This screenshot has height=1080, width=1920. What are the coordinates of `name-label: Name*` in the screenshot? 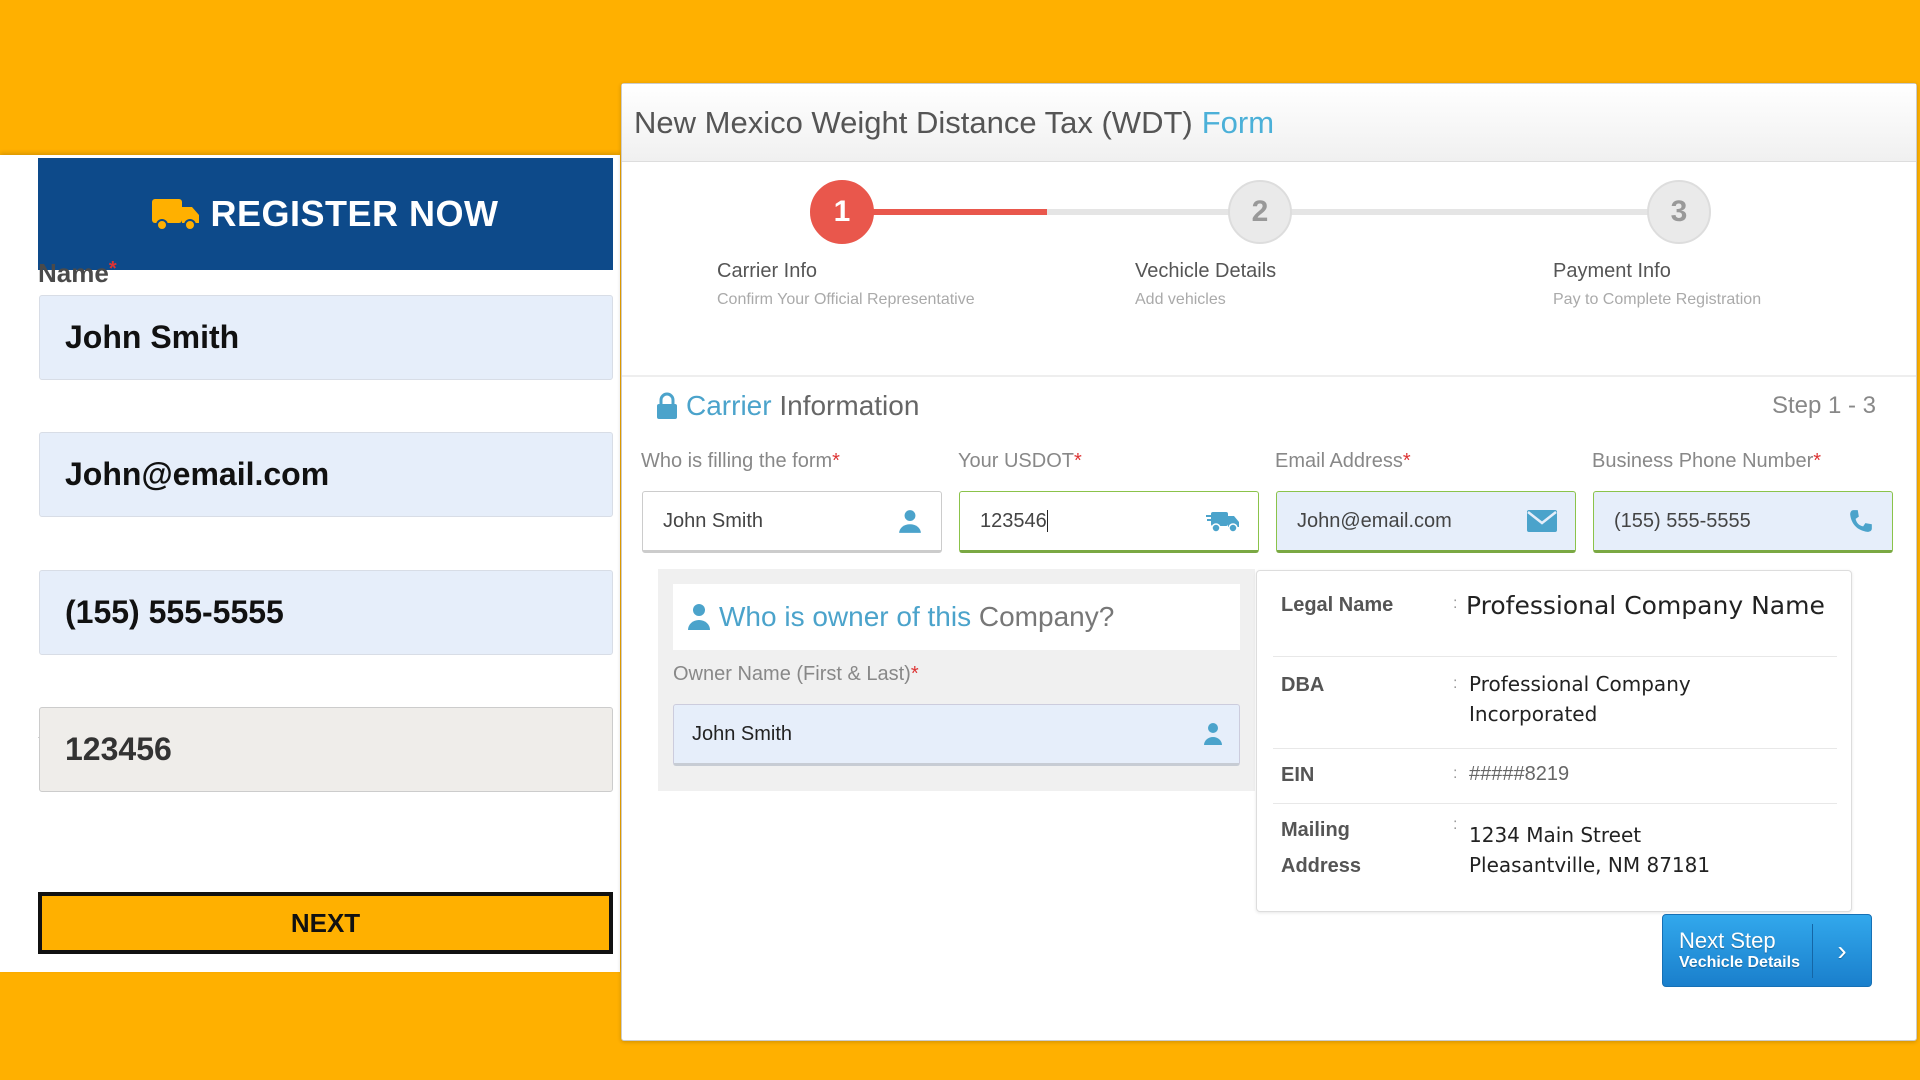 It's located at (77, 273).